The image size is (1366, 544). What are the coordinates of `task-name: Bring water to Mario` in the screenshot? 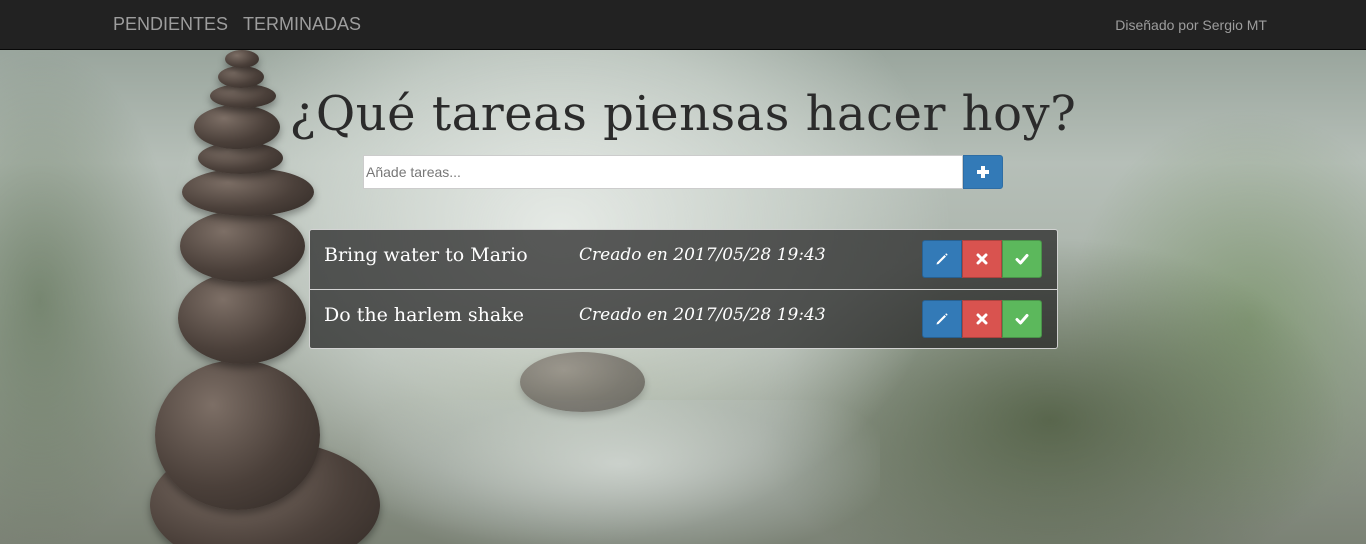 It's located at (426, 255).